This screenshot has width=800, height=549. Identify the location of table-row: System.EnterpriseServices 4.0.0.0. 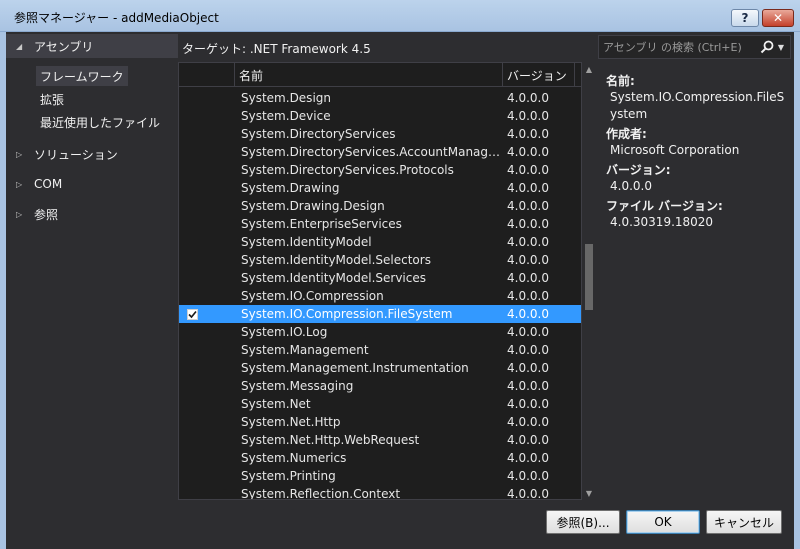
(380, 224).